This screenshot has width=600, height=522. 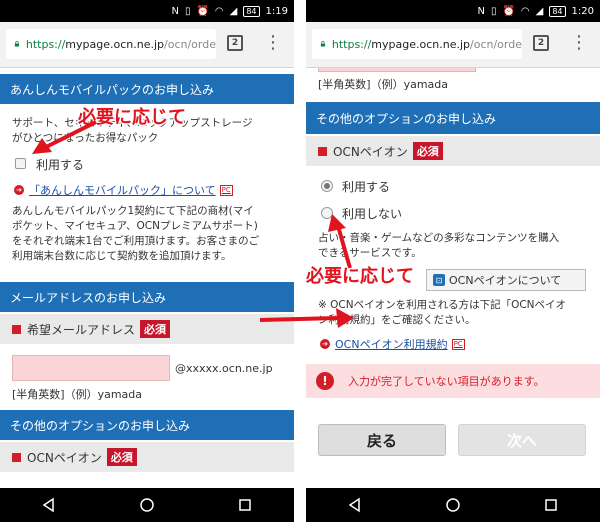 I want to click on mail-field-row: 希望メールアドレス 必須, so click(x=147, y=329).